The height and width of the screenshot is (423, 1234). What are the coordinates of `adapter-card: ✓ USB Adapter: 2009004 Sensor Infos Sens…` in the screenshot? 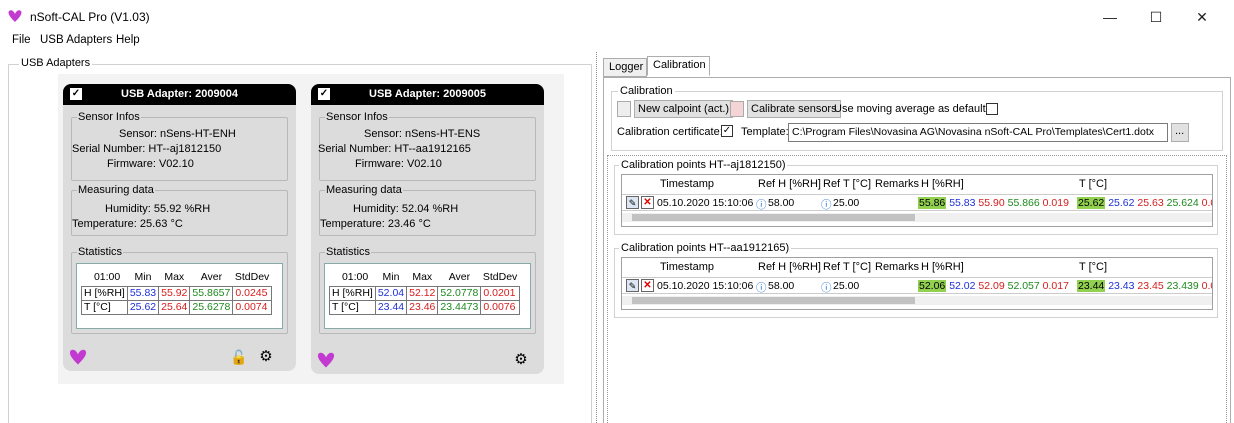 It's located at (179, 227).